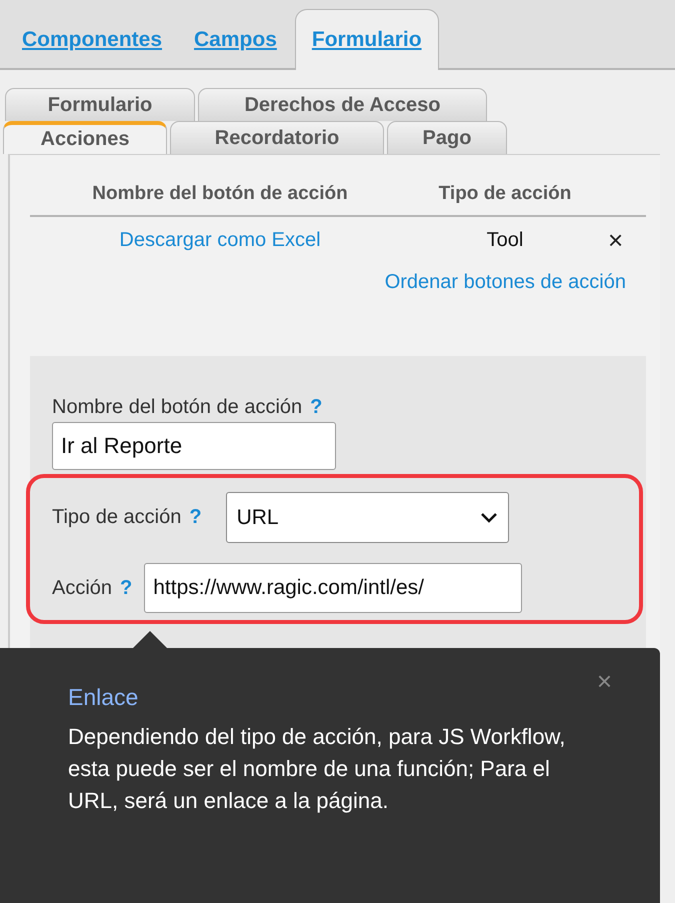  Describe the element at coordinates (220, 194) in the screenshot. I see `column-header: Nombre del botón de acción` at that location.